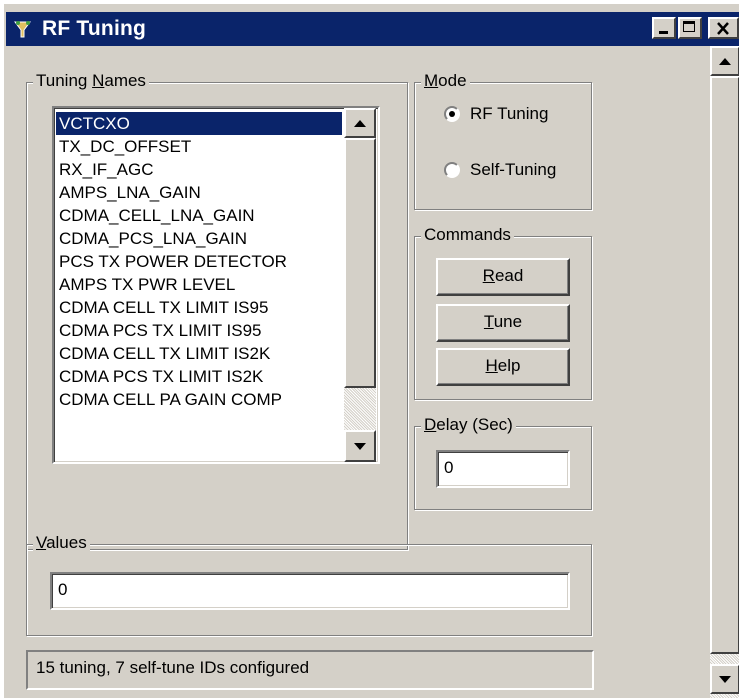 The width and height of the screenshot is (739, 698). What do you see at coordinates (199, 307) in the screenshot?
I see `list-item: CDMA CELL TX LIMIT IS95` at bounding box center [199, 307].